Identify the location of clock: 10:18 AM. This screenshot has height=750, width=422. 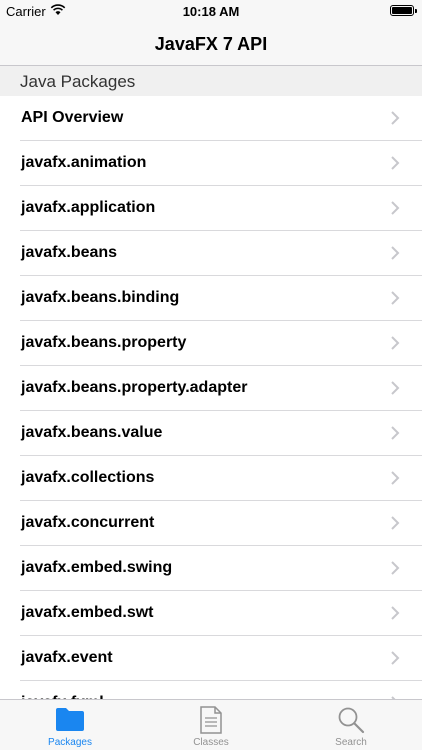
(211, 11).